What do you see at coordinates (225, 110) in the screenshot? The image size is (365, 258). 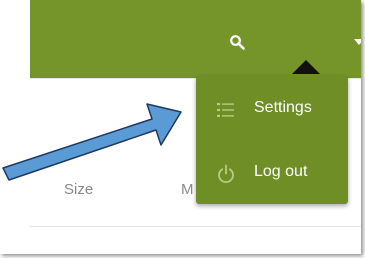 I see `list-icon` at bounding box center [225, 110].